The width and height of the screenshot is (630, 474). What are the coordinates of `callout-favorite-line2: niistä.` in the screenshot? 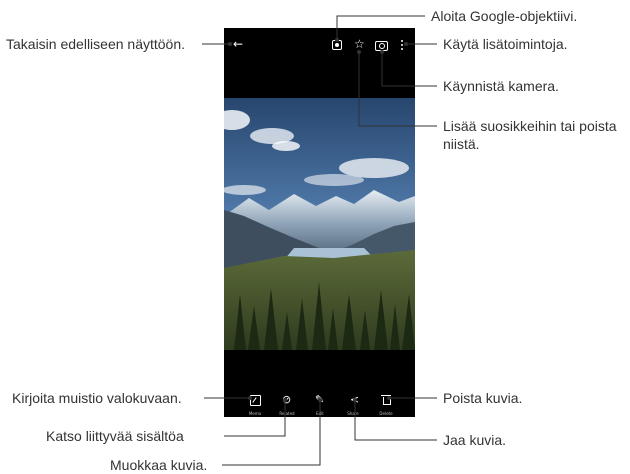 It's located at (461, 144).